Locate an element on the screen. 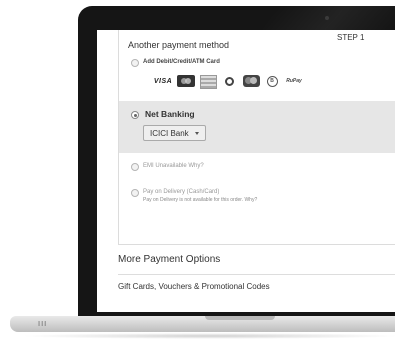 The image size is (395, 351). step-label: STEP 1 is located at coordinates (351, 37).